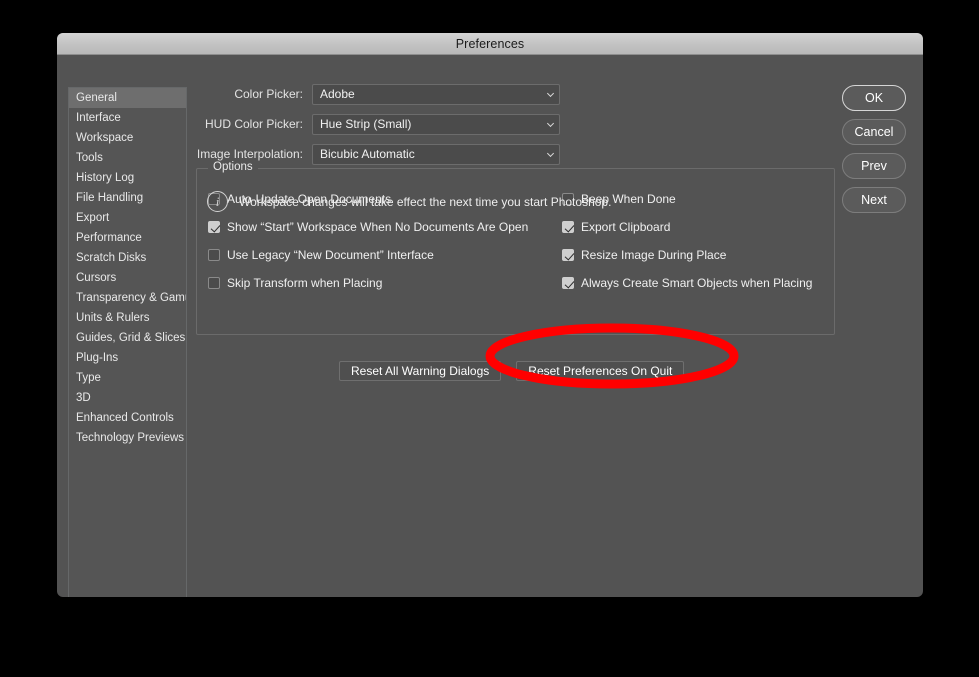 This screenshot has height=677, width=979. I want to click on sidebar-item-export: Export, so click(127, 218).